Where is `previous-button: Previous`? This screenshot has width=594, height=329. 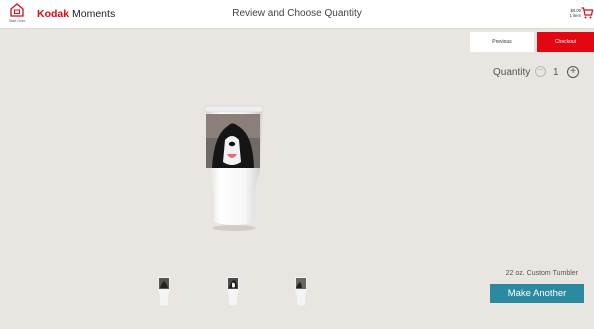 previous-button: Previous is located at coordinates (502, 42).